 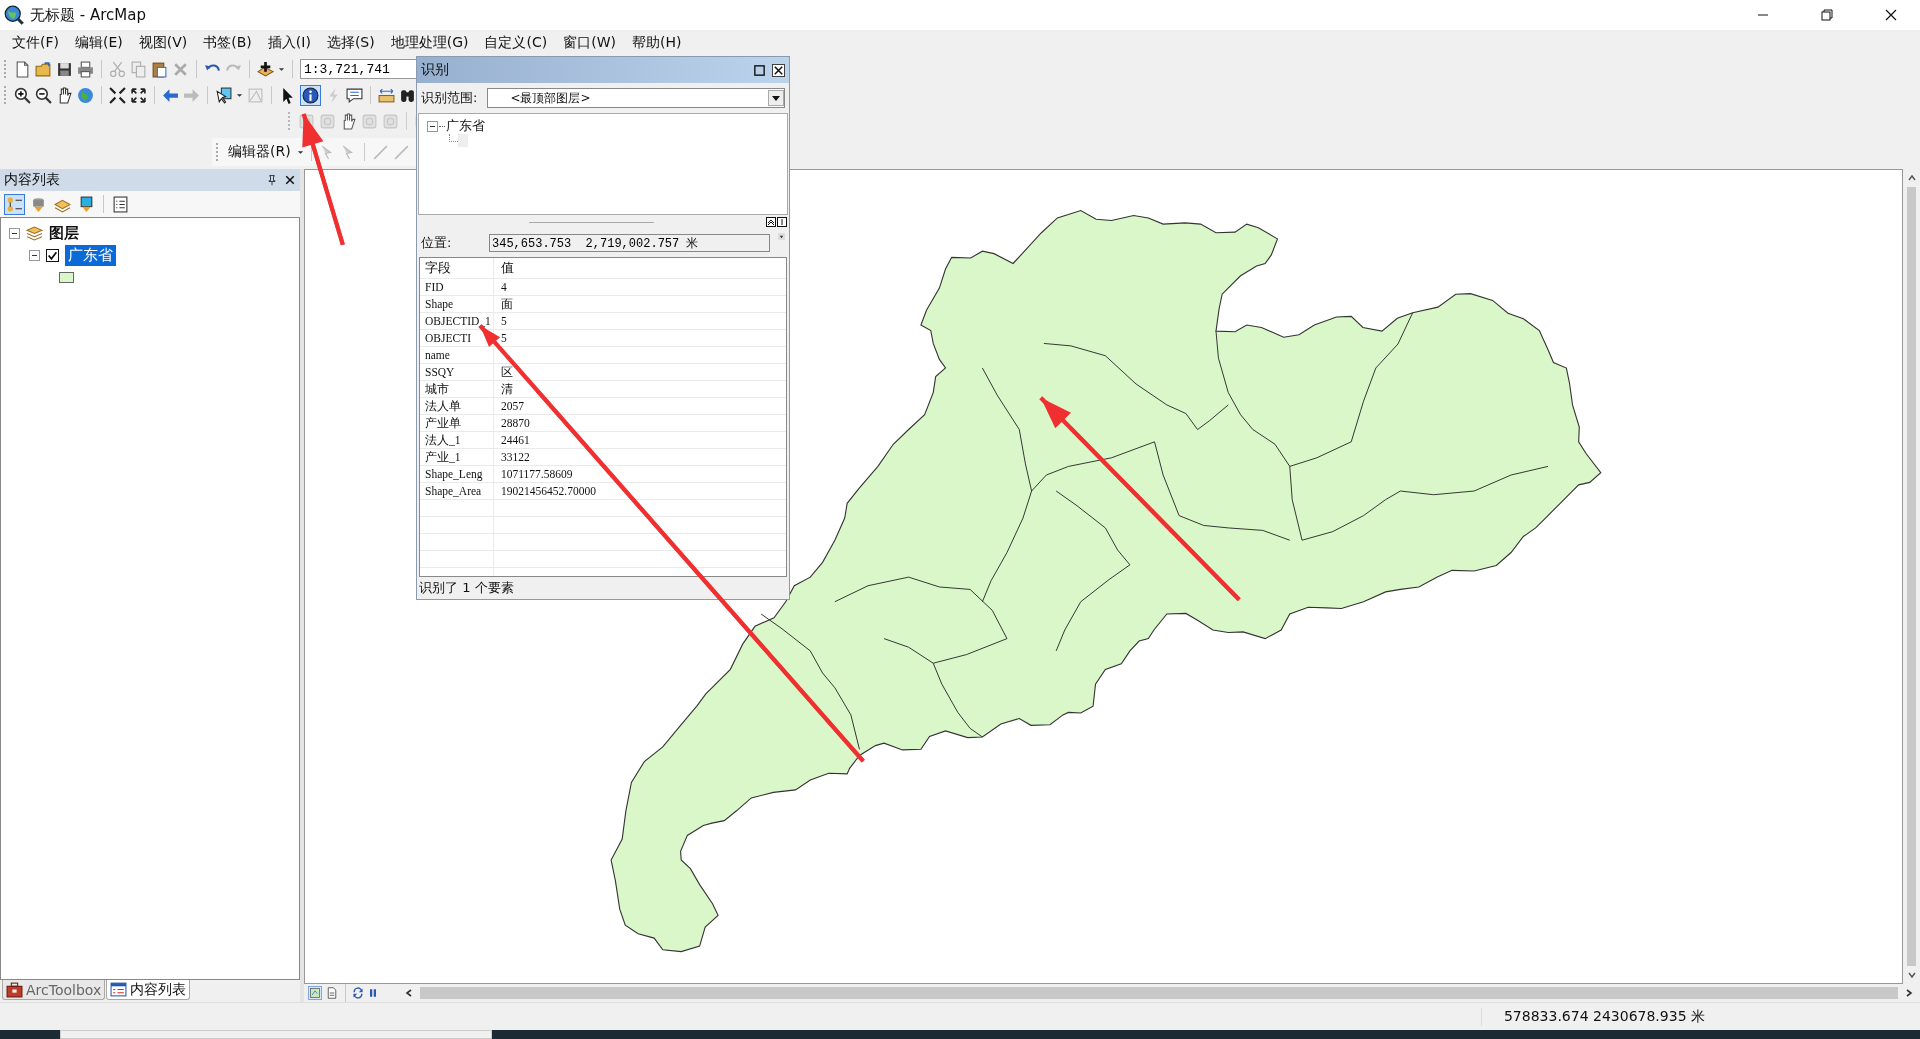 I want to click on legend-swatch, so click(x=66, y=277).